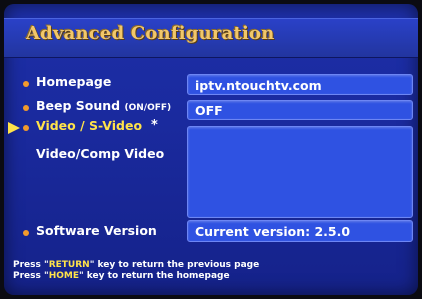  I want to click on title-bar: Advanced Configuration, so click(211, 38).